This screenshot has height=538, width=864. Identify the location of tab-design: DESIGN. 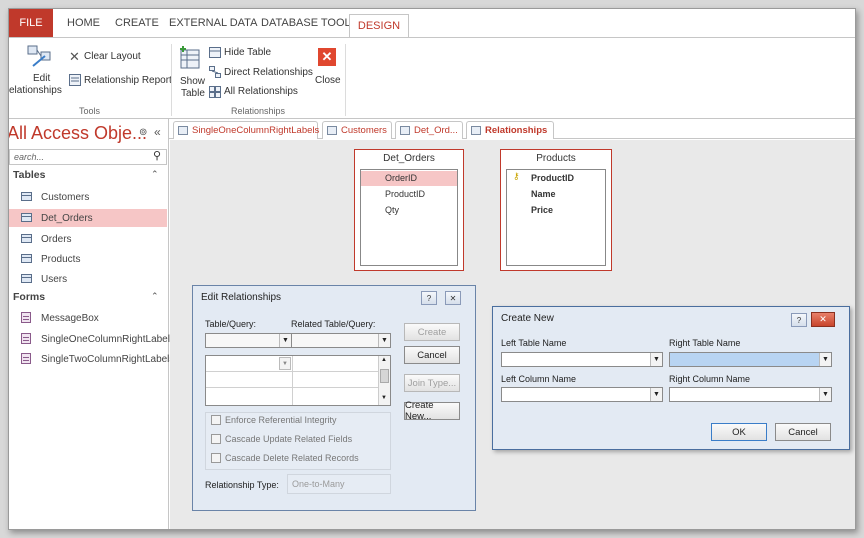
(379, 25).